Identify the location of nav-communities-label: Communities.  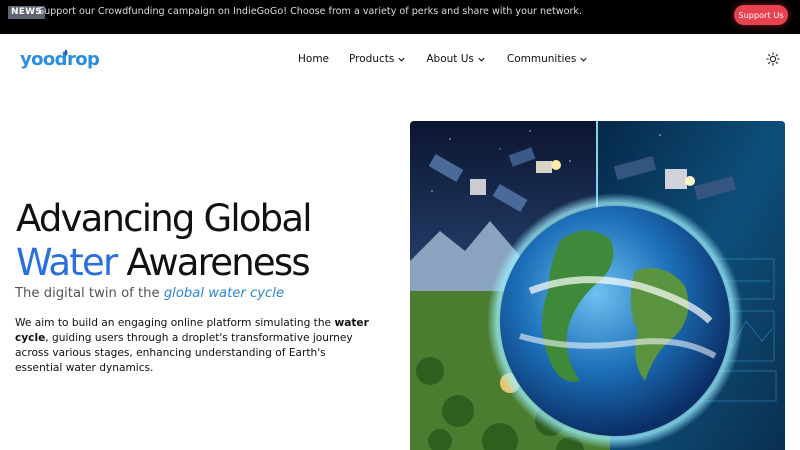
(541, 59).